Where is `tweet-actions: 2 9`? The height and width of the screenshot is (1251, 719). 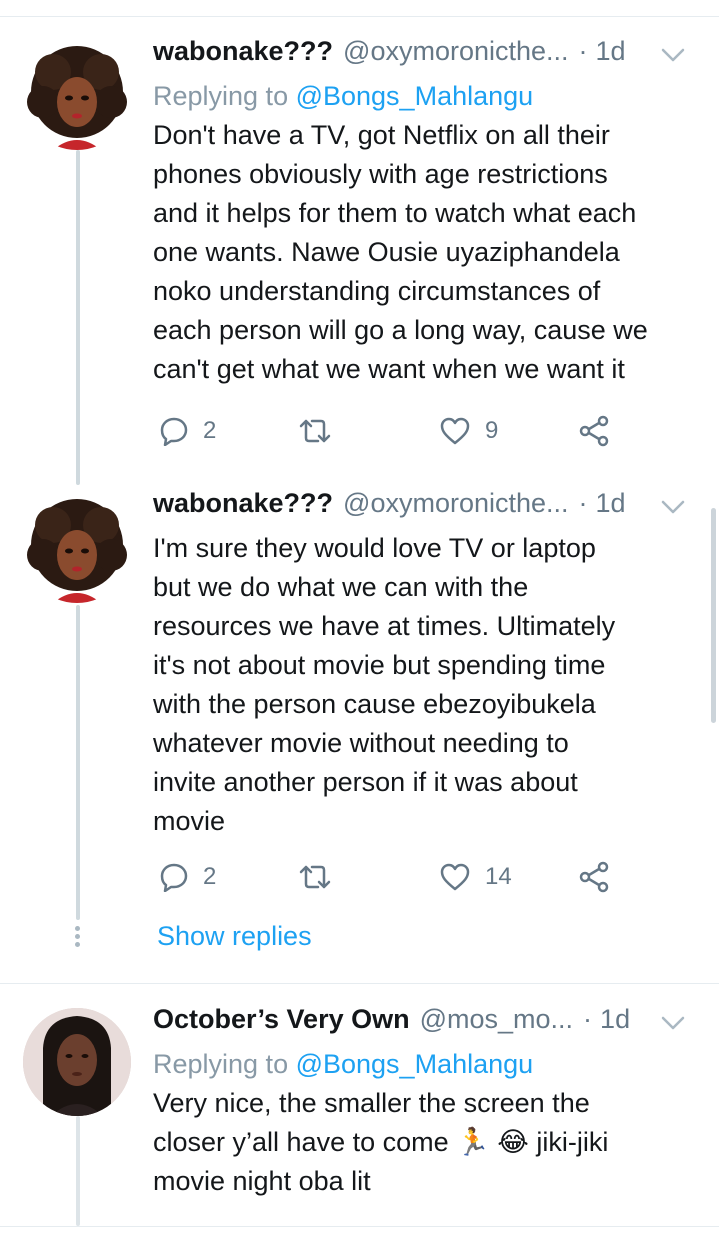 tweet-actions: 2 9 is located at coordinates (388, 431).